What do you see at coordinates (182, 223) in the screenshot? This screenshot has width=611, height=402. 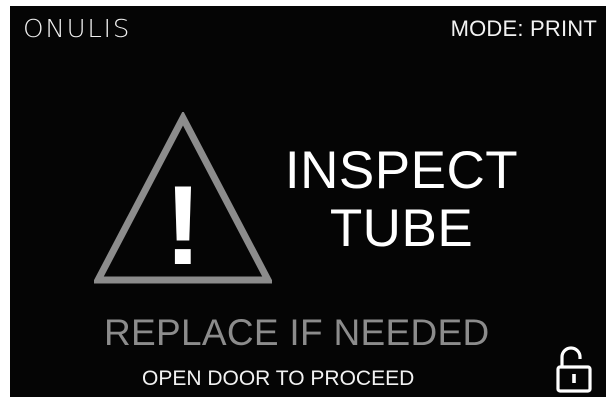 I see `warning-exclamation: !` at bounding box center [182, 223].